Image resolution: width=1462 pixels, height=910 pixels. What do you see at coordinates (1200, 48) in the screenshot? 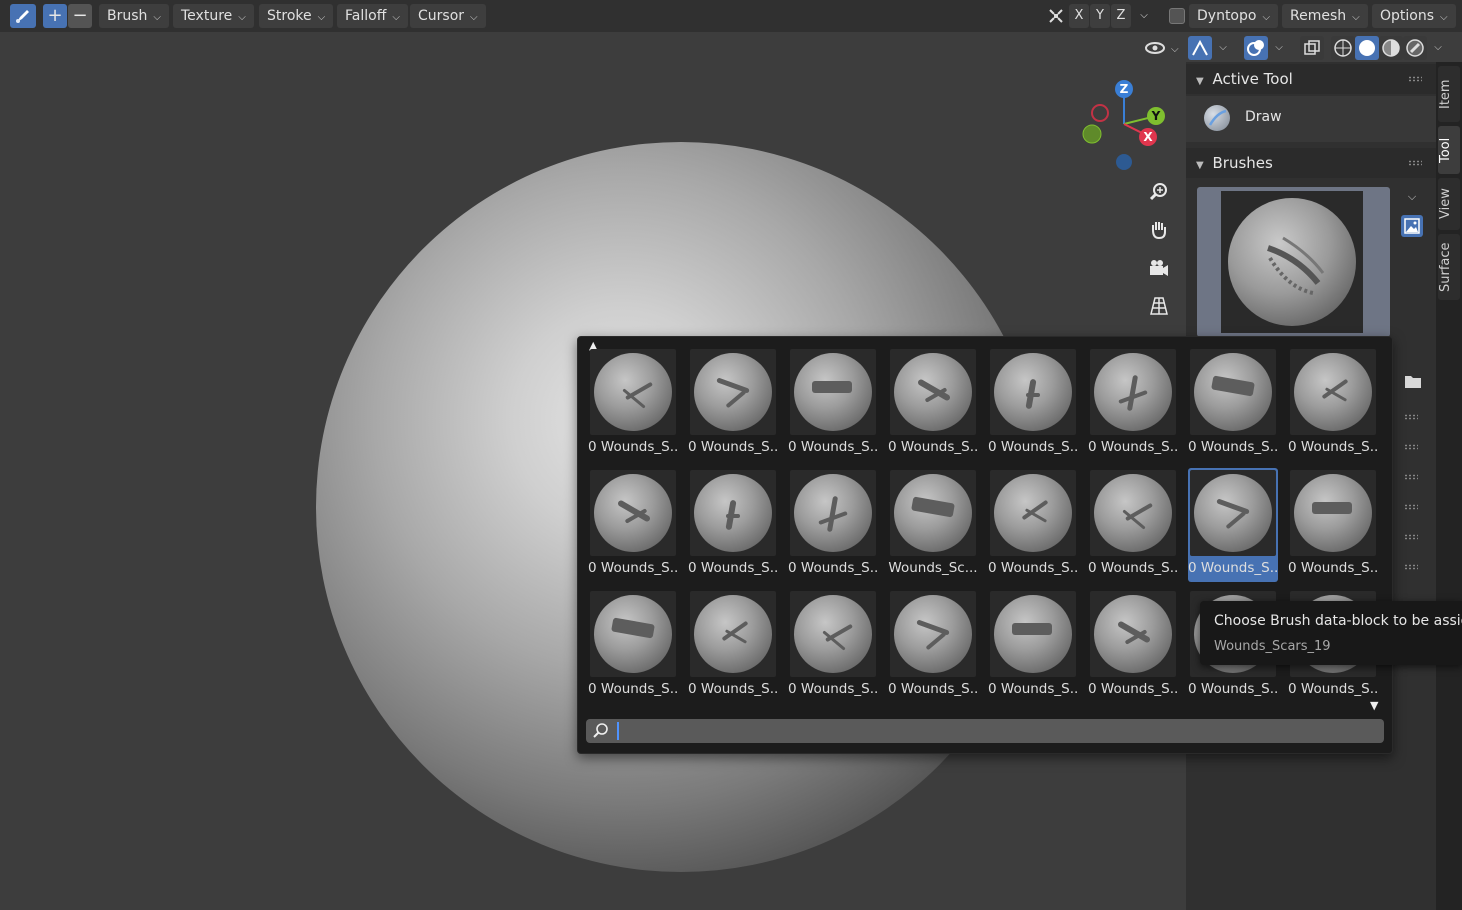
I see `gizmo-toggle-icon` at bounding box center [1200, 48].